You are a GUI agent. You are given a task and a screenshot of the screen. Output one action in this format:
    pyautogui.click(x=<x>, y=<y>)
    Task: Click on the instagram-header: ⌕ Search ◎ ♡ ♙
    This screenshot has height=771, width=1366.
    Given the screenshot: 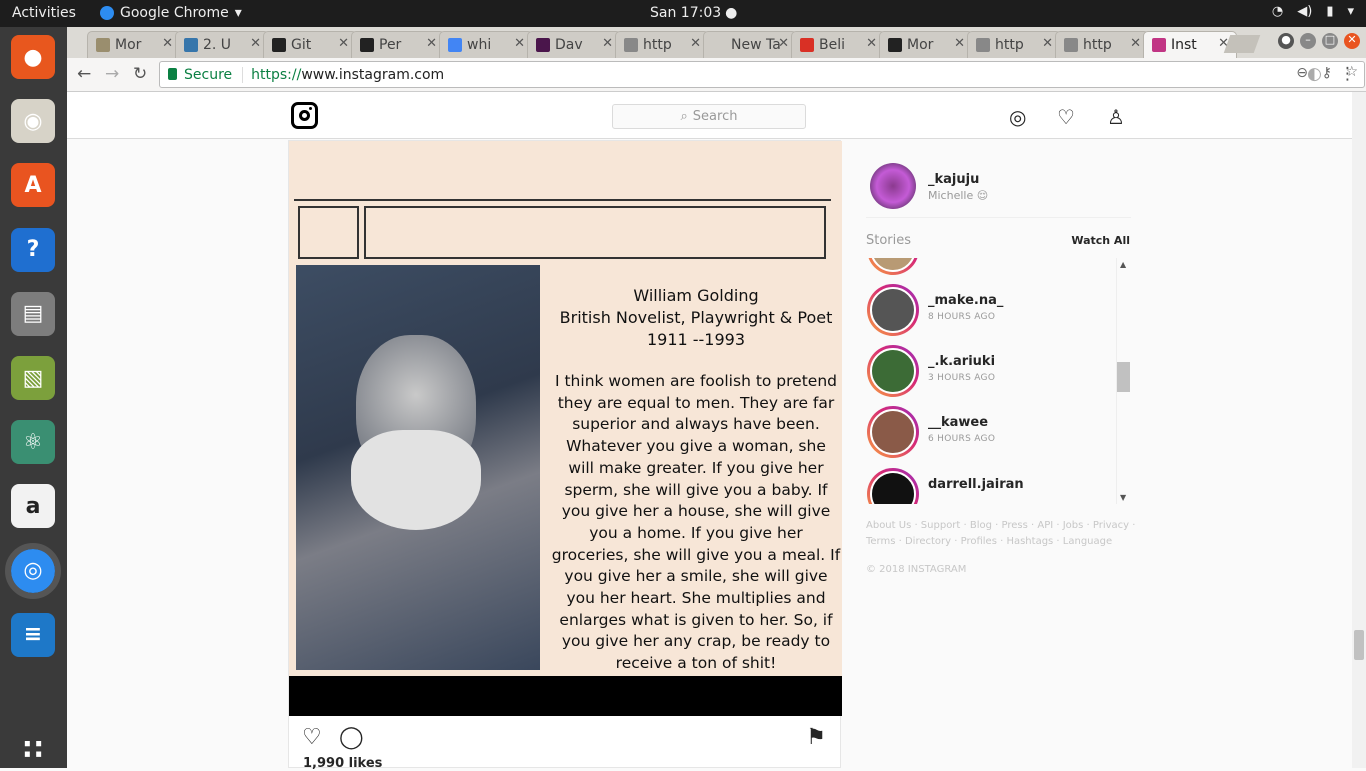 What is the action you would take?
    pyautogui.click(x=709, y=115)
    